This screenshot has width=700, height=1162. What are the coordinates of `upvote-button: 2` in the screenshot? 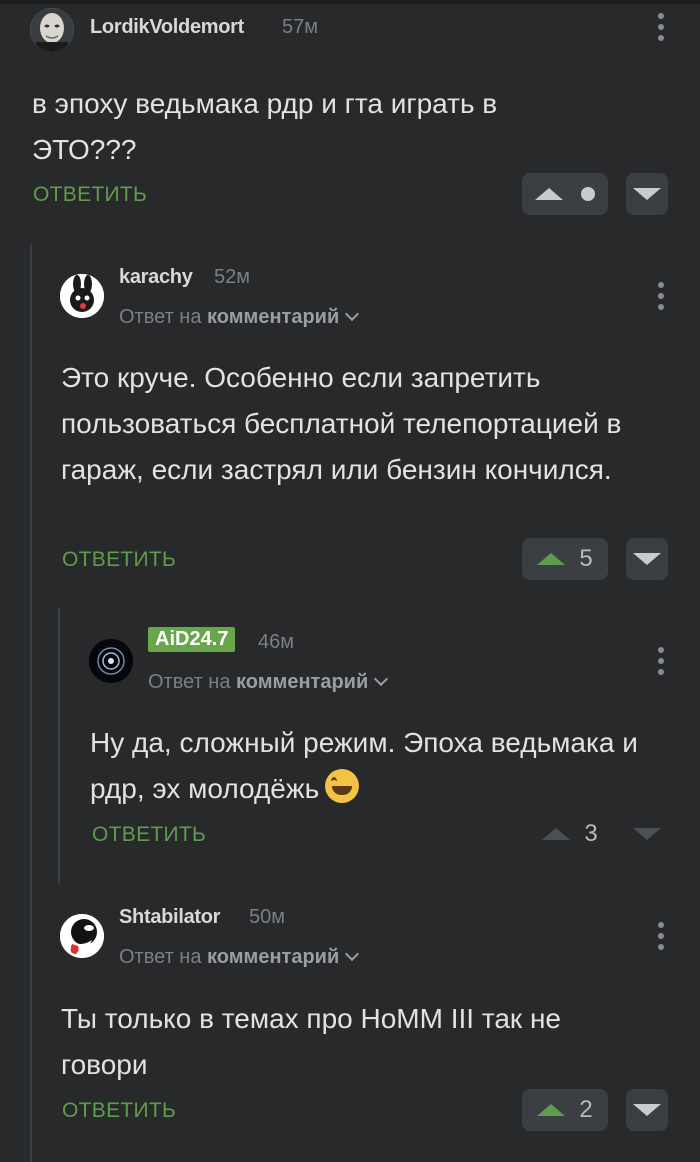 It's located at (565, 1110).